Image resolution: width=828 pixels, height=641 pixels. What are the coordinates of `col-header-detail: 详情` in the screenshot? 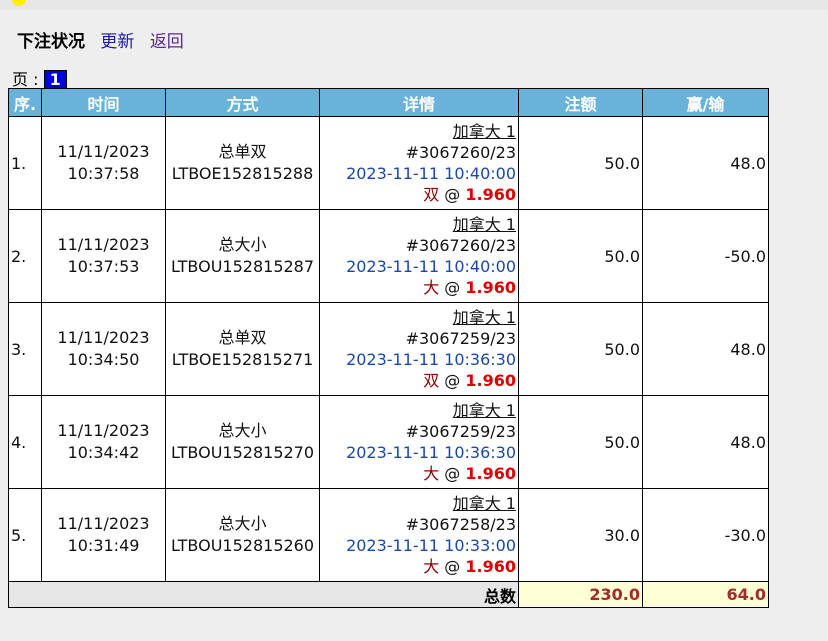 It's located at (419, 102).